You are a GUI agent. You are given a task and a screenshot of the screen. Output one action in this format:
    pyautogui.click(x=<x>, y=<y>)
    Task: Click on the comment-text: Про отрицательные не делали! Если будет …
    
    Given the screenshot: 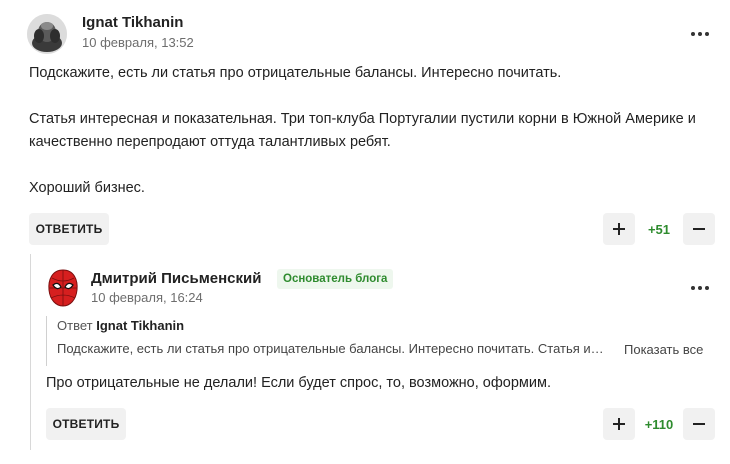 What is the action you would take?
    pyautogui.click(x=298, y=383)
    